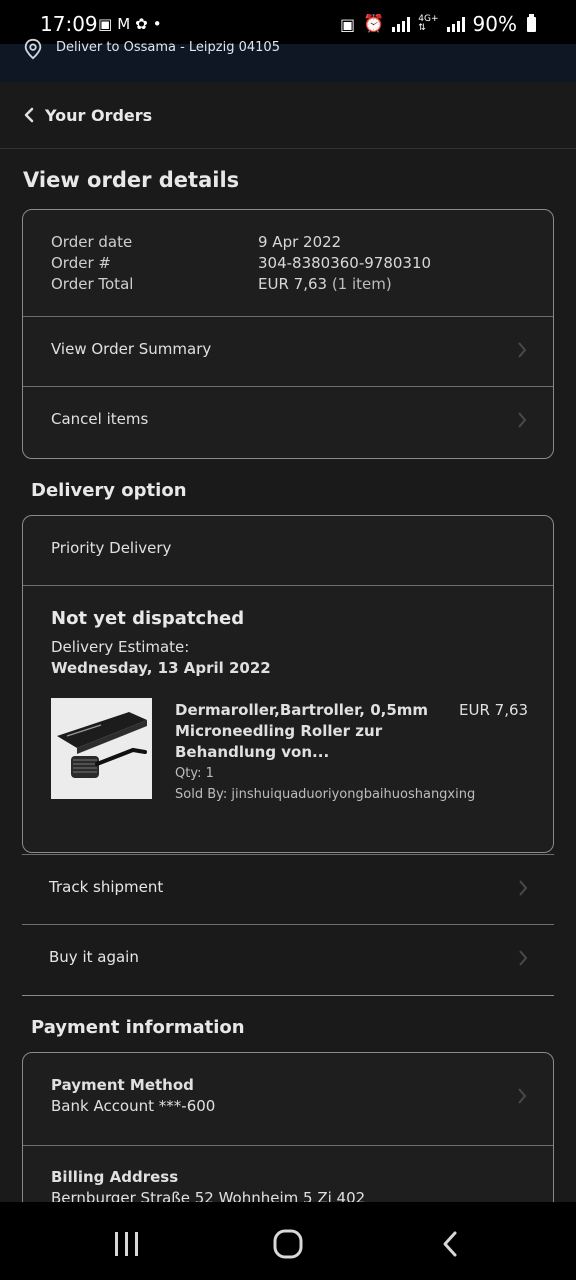  What do you see at coordinates (288, 550) in the screenshot?
I see `priority-delivery-row: Priority Delivery` at bounding box center [288, 550].